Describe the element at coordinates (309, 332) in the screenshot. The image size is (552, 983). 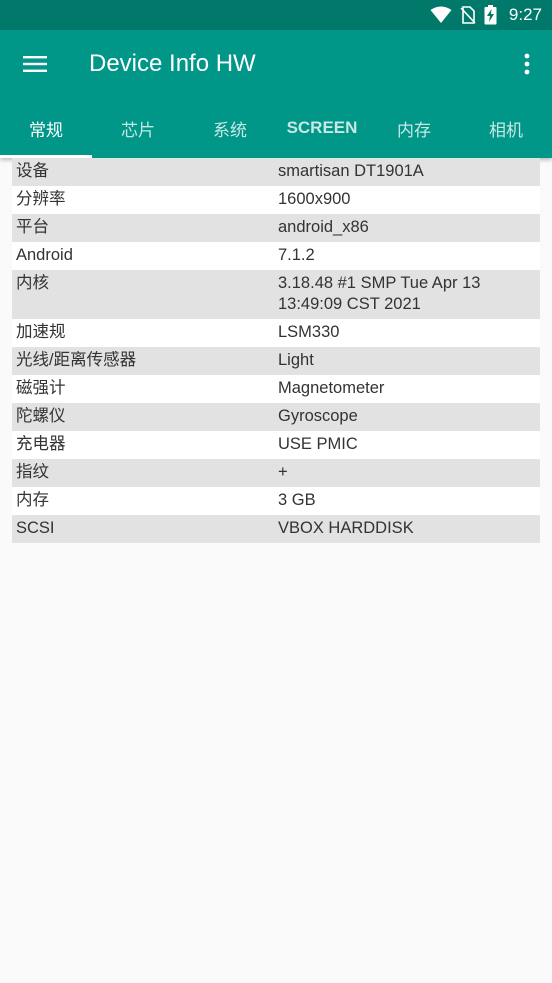
I see `row-value: LSM330` at that location.